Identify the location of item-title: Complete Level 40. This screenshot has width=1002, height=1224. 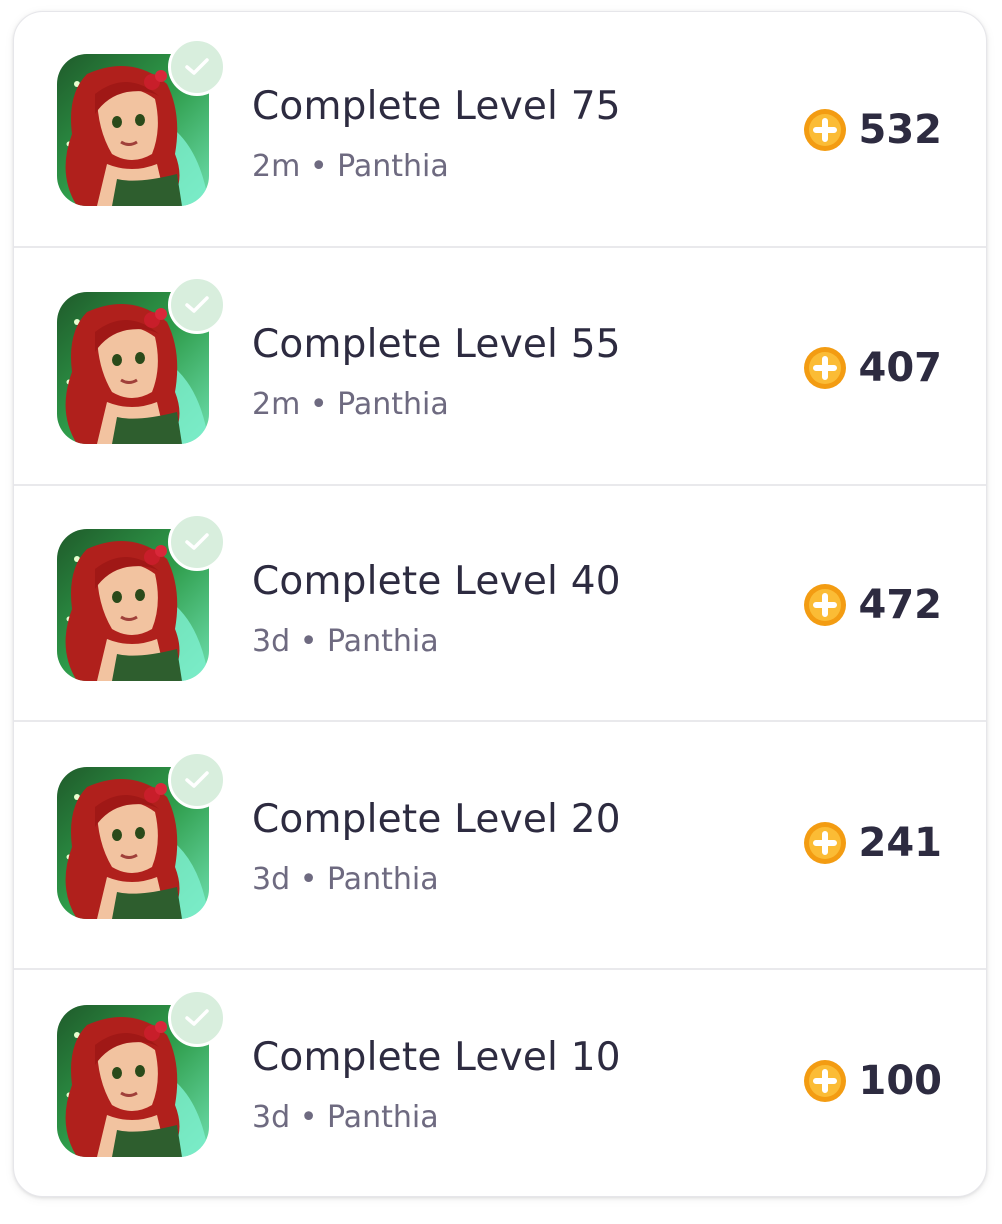
(436, 581).